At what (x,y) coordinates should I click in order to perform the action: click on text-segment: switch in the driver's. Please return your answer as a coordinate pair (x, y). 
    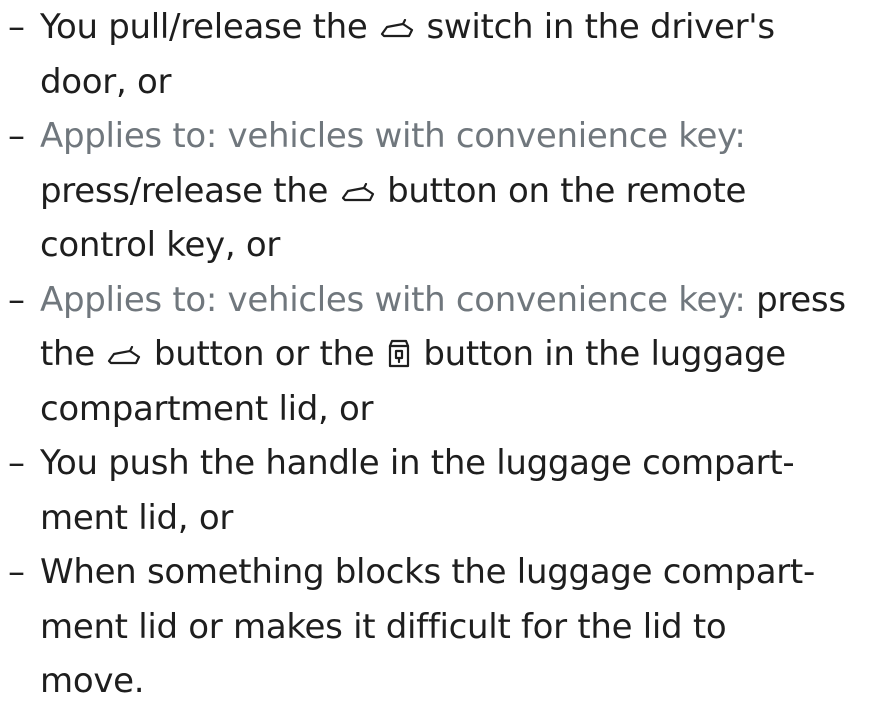
    Looking at the image, I should click on (595, 27).